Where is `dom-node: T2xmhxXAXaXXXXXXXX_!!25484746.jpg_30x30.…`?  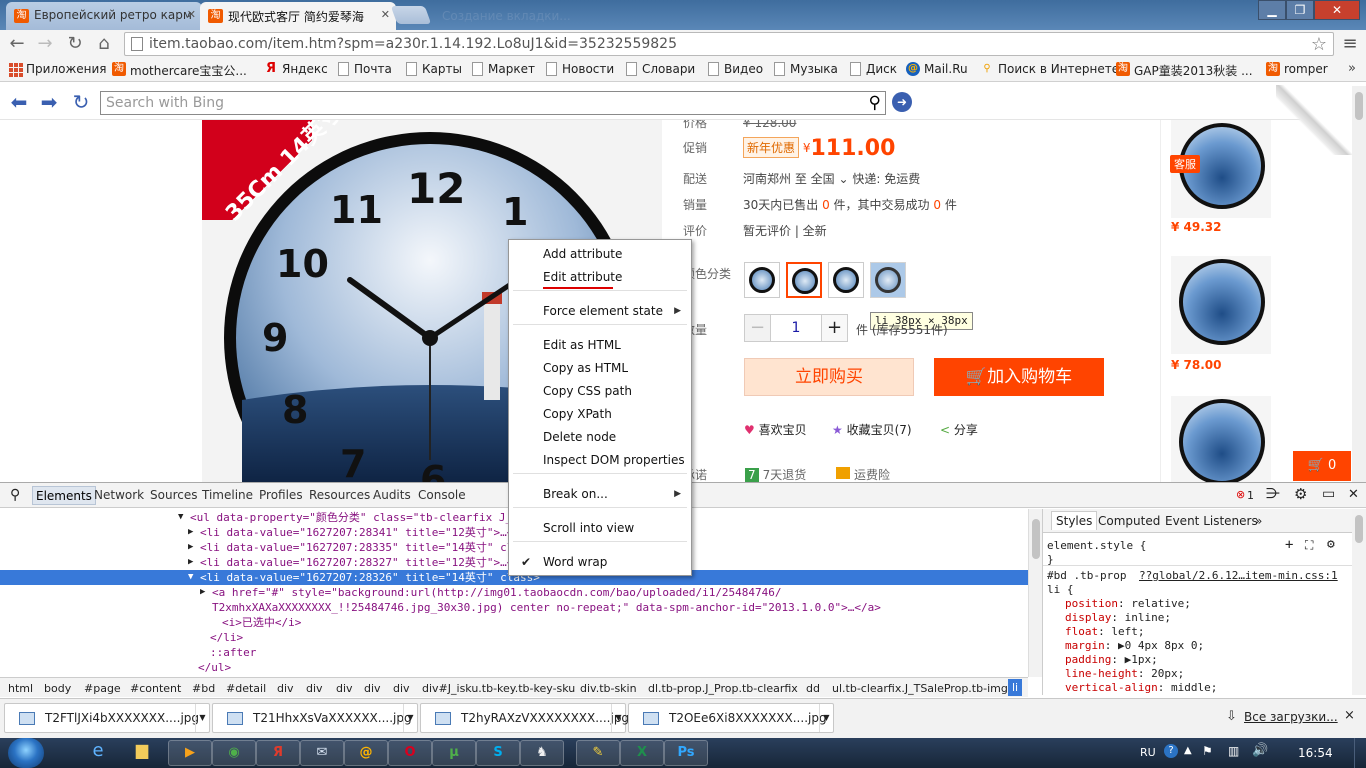 dom-node: T2xmhxXAXaXXXXXXXX_!!25484746.jpg_30x30.… is located at coordinates (514, 607).